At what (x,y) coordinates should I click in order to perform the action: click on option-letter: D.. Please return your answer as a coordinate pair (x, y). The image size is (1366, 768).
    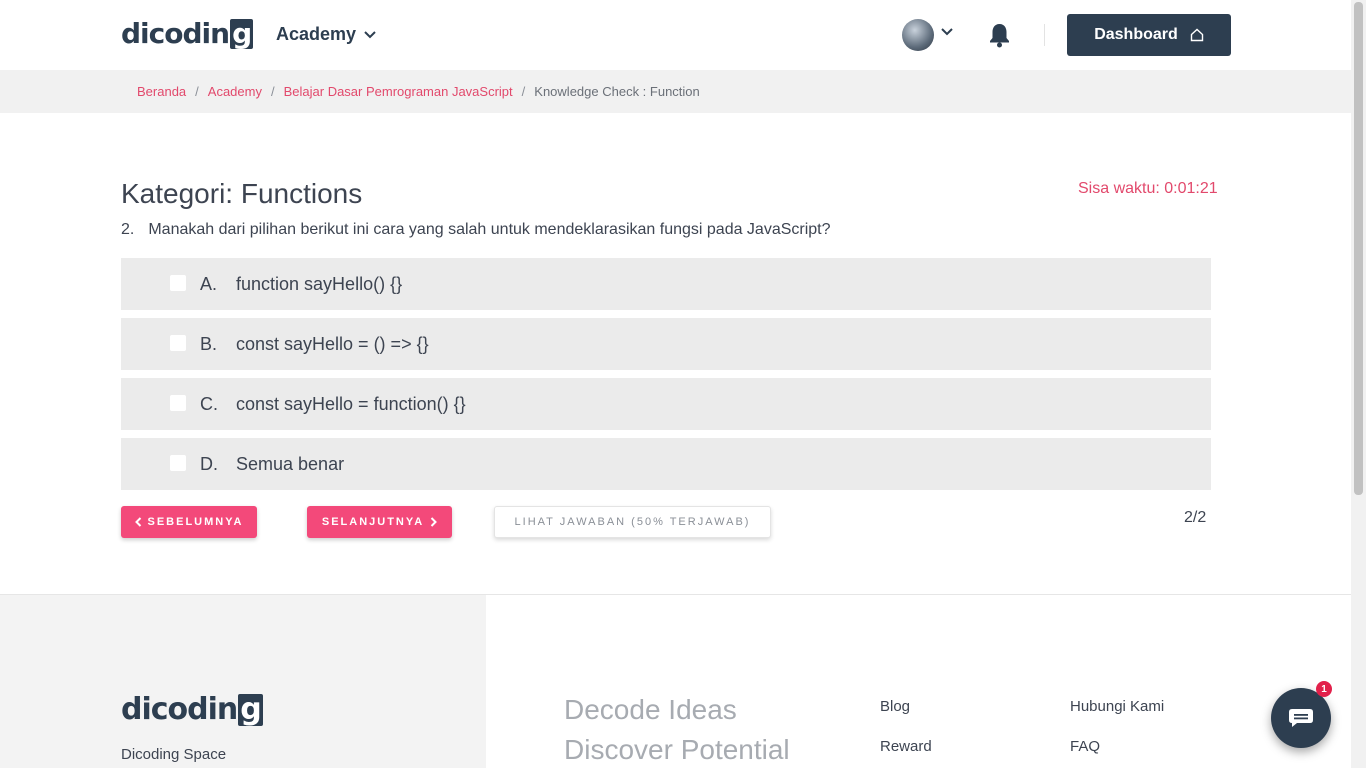
    Looking at the image, I should click on (209, 464).